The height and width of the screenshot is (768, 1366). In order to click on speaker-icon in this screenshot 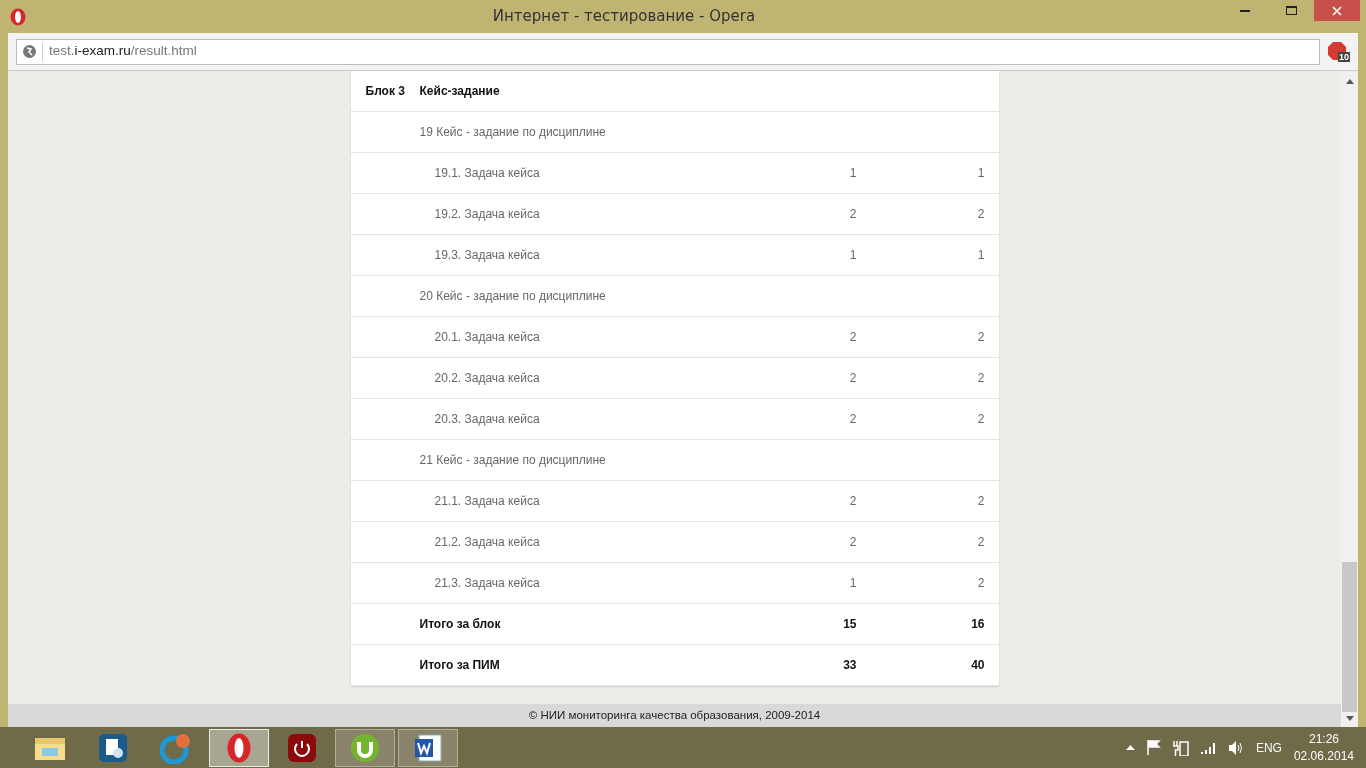, I will do `click(1236, 747)`.